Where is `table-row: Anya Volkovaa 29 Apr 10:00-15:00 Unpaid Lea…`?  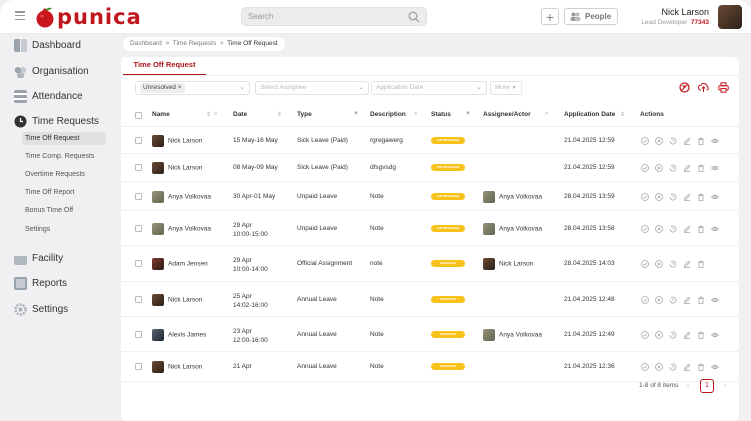
table-row: Anya Volkovaa 29 Apr 10:00-15:00 Unpaid Lea… is located at coordinates (430, 228).